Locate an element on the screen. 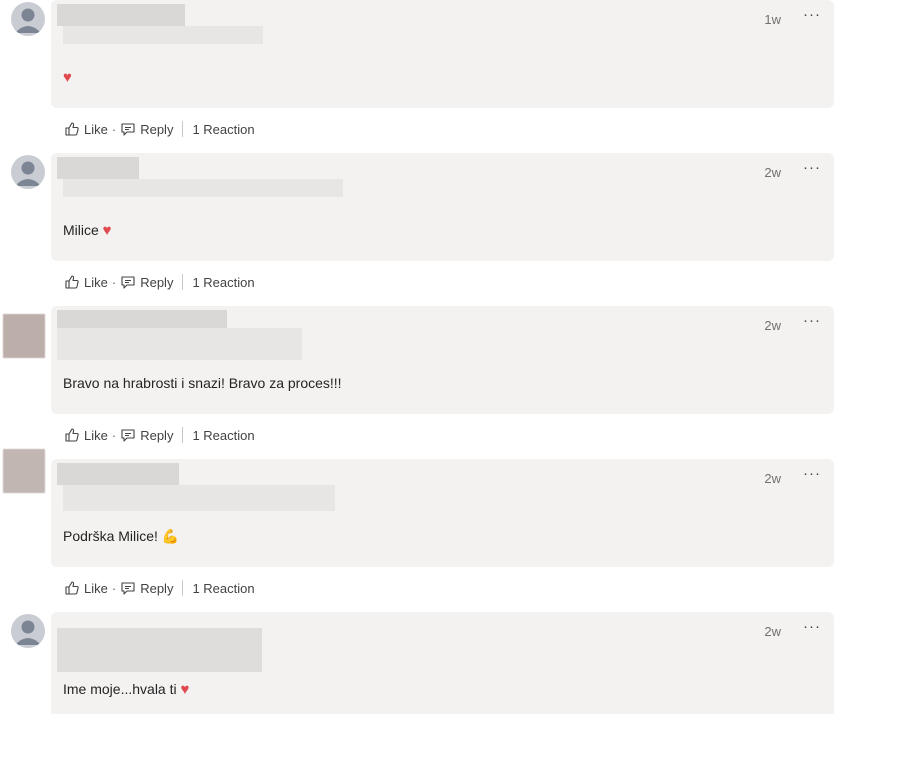  comment-bubble: 1w ··· ♥ is located at coordinates (442, 54).